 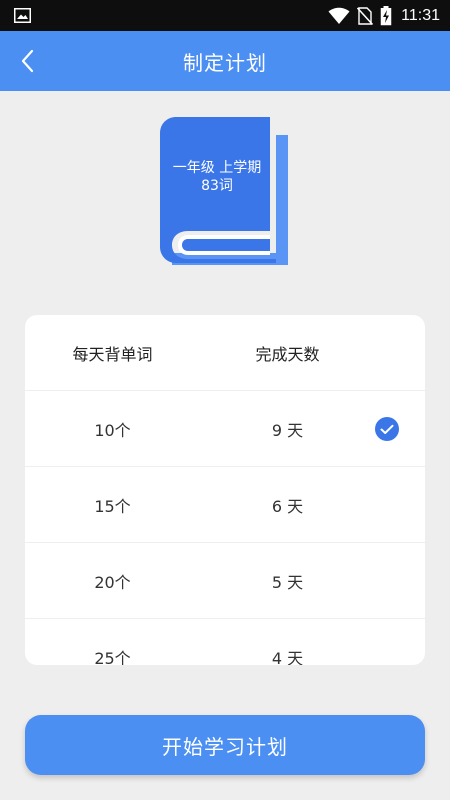 I want to click on start-plan-button: 开始学习计划, so click(x=225, y=745).